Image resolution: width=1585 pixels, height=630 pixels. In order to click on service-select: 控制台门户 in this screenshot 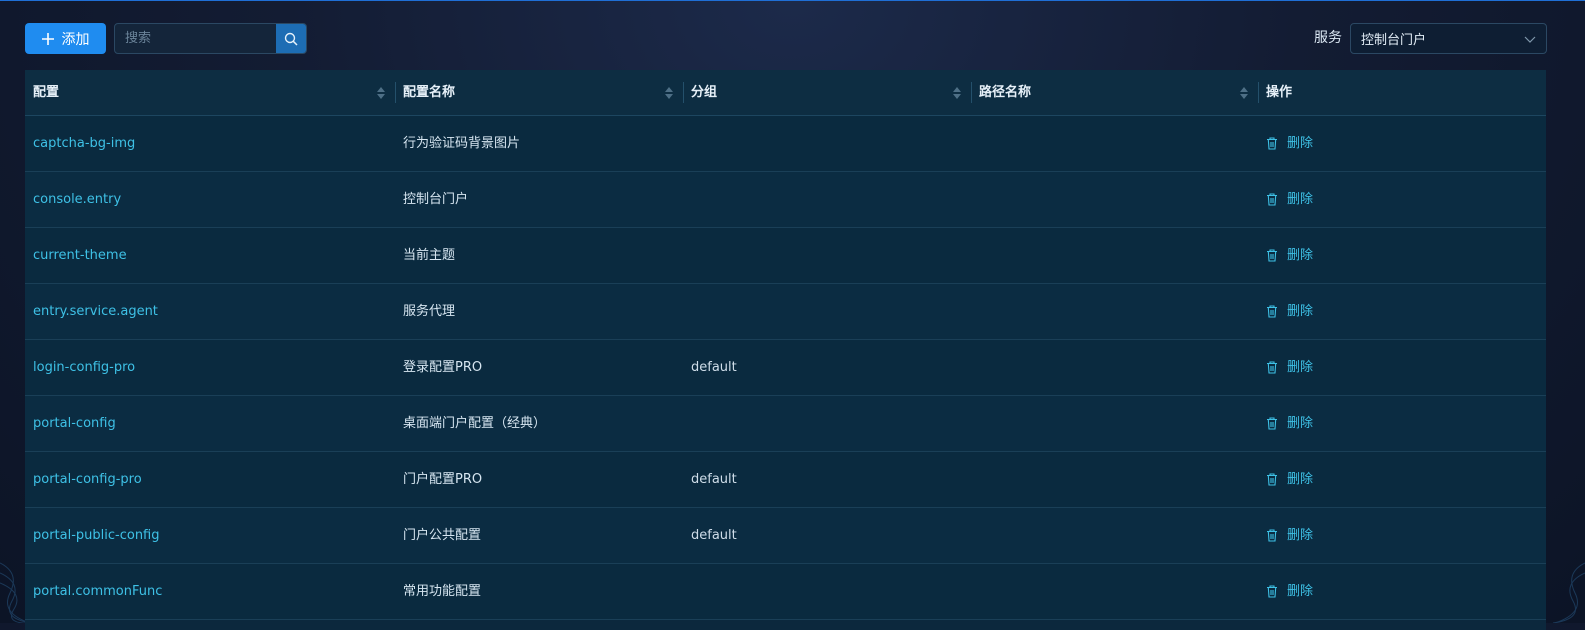, I will do `click(1448, 38)`.